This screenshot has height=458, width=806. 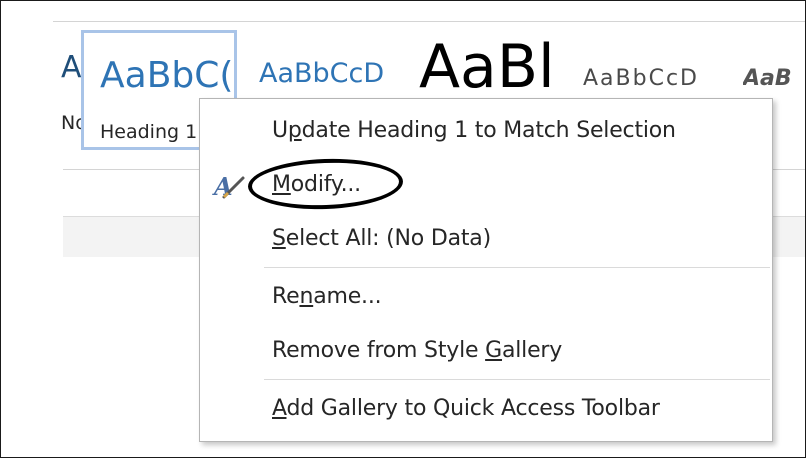 I want to click on menu-item-add-to-qat: Add Gallery to Quick Access Toolbar, so click(x=486, y=410).